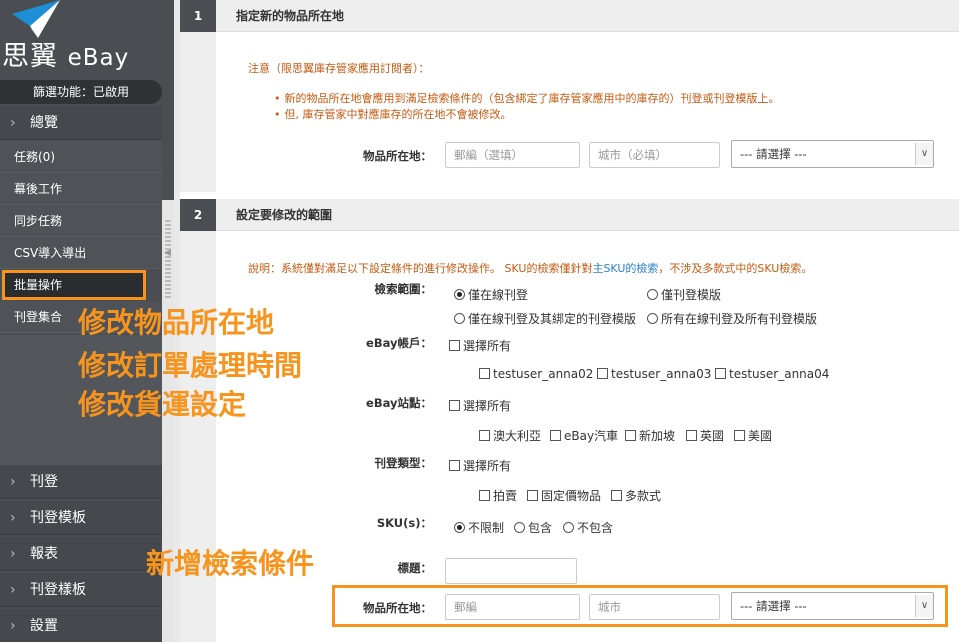  What do you see at coordinates (588, 527) in the screenshot?
I see `sku-excludes: 不包含` at bounding box center [588, 527].